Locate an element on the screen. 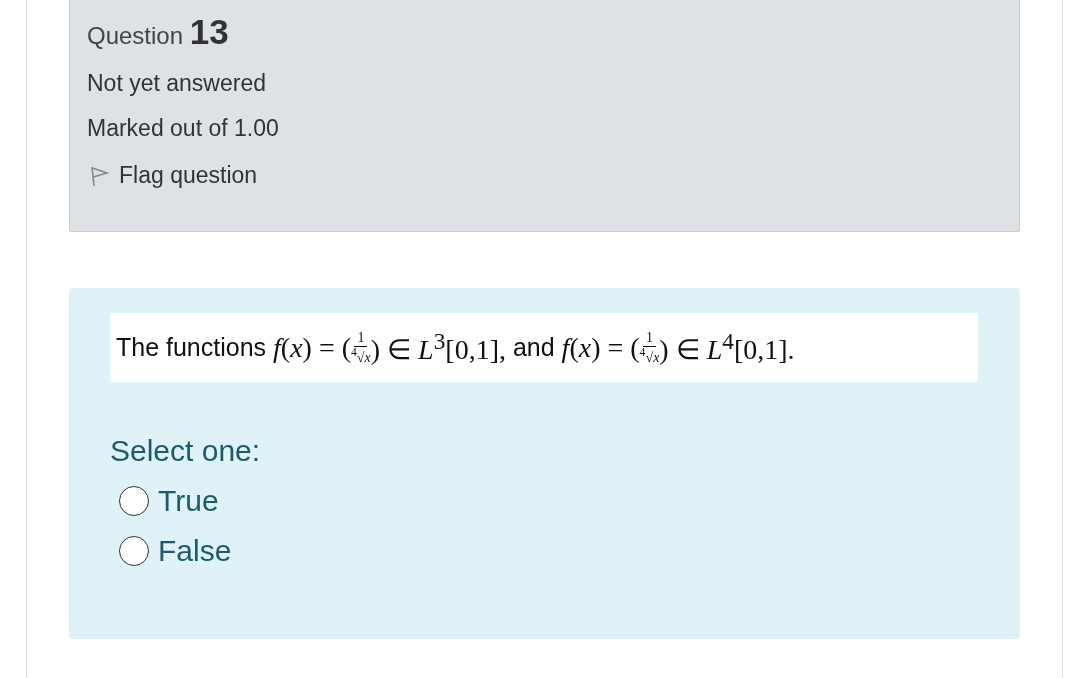 Image resolution: width=1080 pixels, height=678 pixels. select-one-prompt: Select one: is located at coordinates (186, 451).